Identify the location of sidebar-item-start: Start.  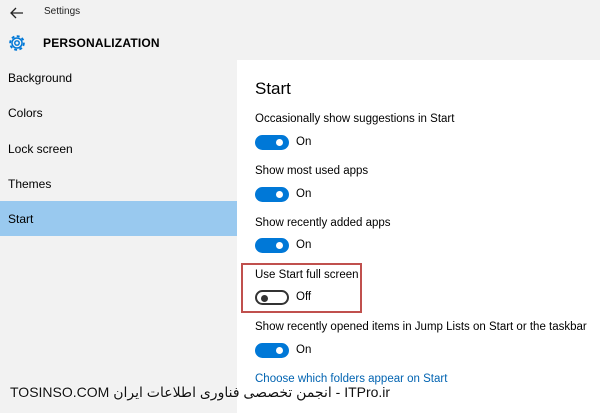
(118, 218).